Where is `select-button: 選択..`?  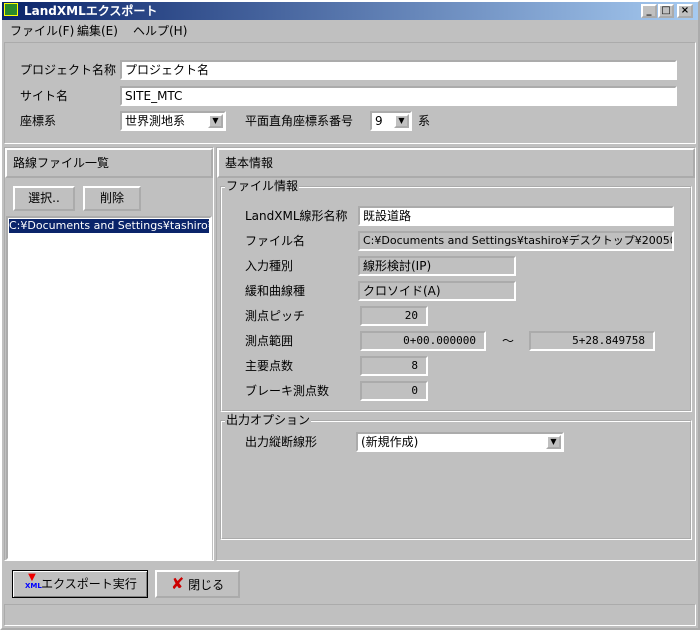
select-button: 選択.. is located at coordinates (44, 198).